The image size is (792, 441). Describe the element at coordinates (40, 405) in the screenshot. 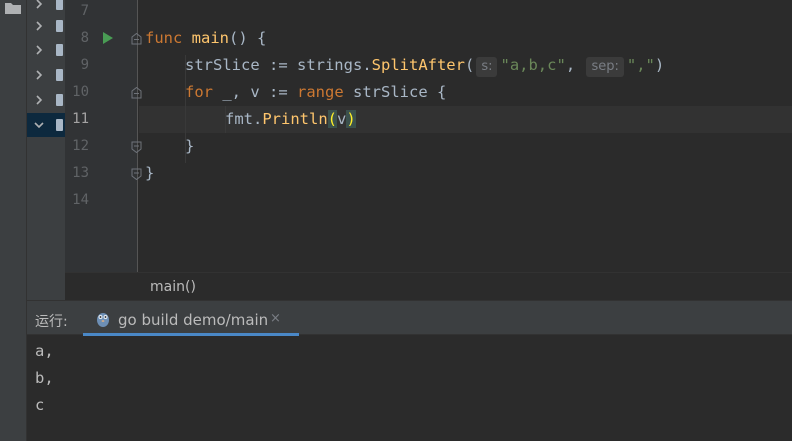

I see `console-line: c` at that location.